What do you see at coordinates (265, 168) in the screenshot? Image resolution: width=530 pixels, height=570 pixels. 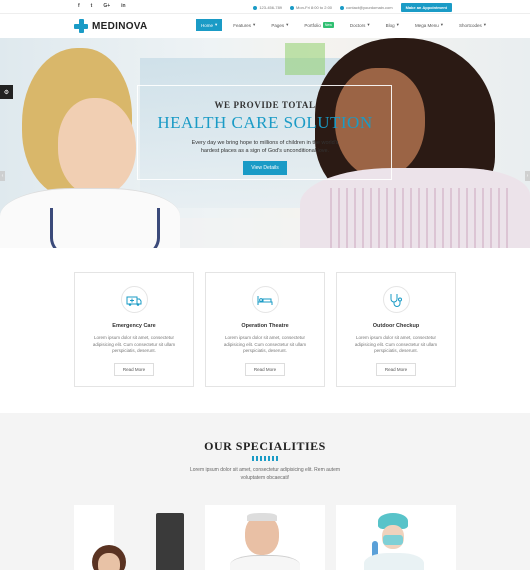 I see `view-details-button: View Details` at bounding box center [265, 168].